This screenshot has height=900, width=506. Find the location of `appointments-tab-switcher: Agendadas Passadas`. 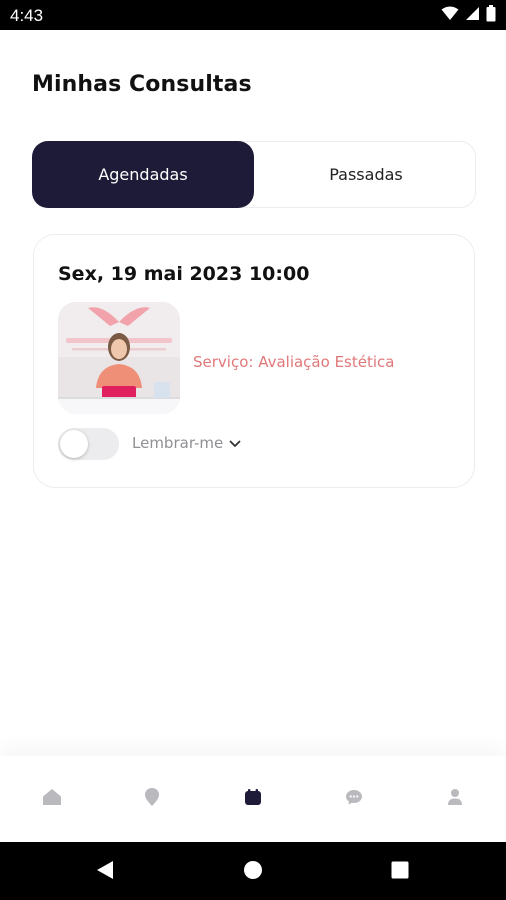

appointments-tab-switcher: Agendadas Passadas is located at coordinates (254, 174).